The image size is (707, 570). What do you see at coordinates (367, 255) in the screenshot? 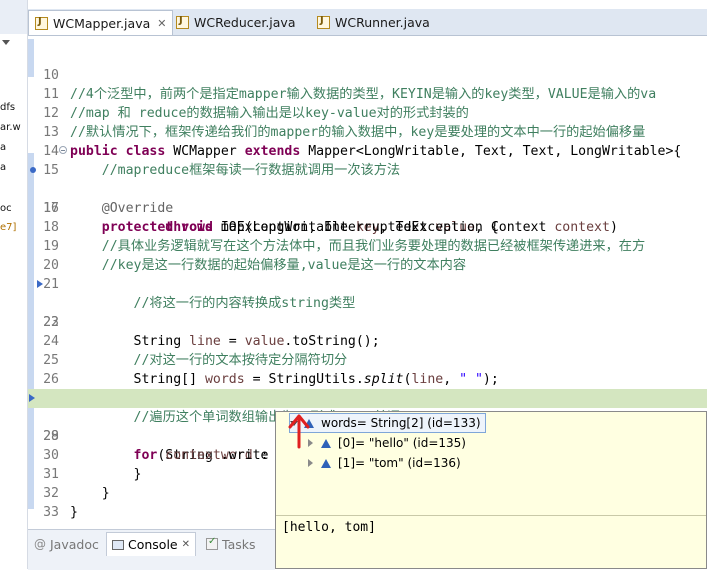
I see `code-line: 20` at bounding box center [367, 255].